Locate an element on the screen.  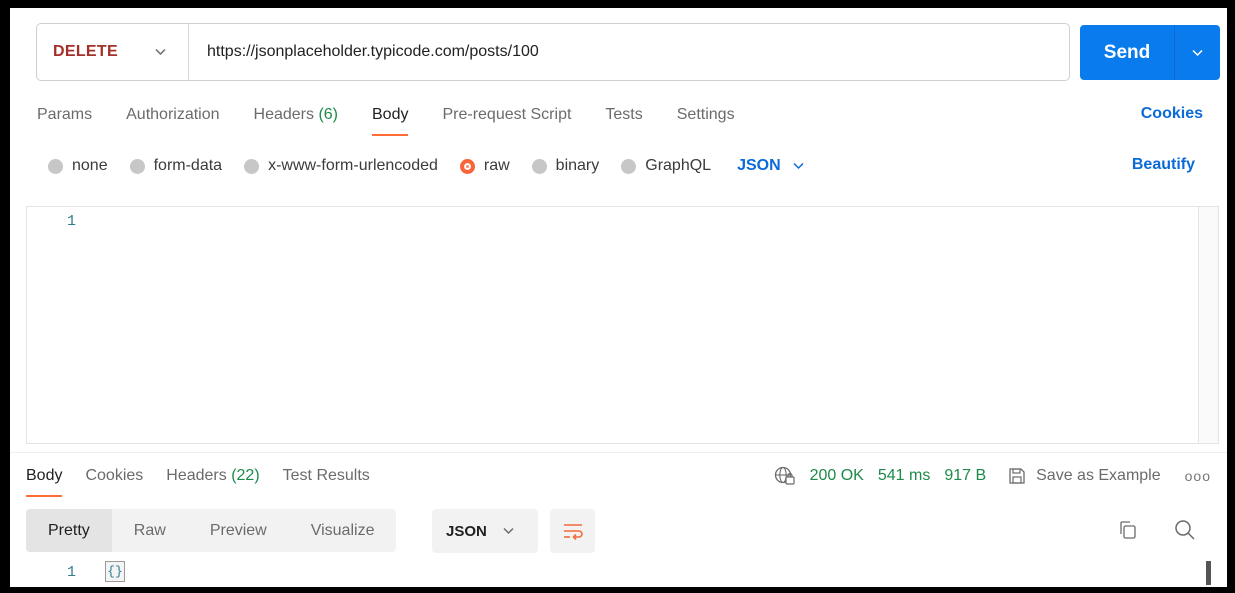
wrap-lines-icon is located at coordinates (573, 532).